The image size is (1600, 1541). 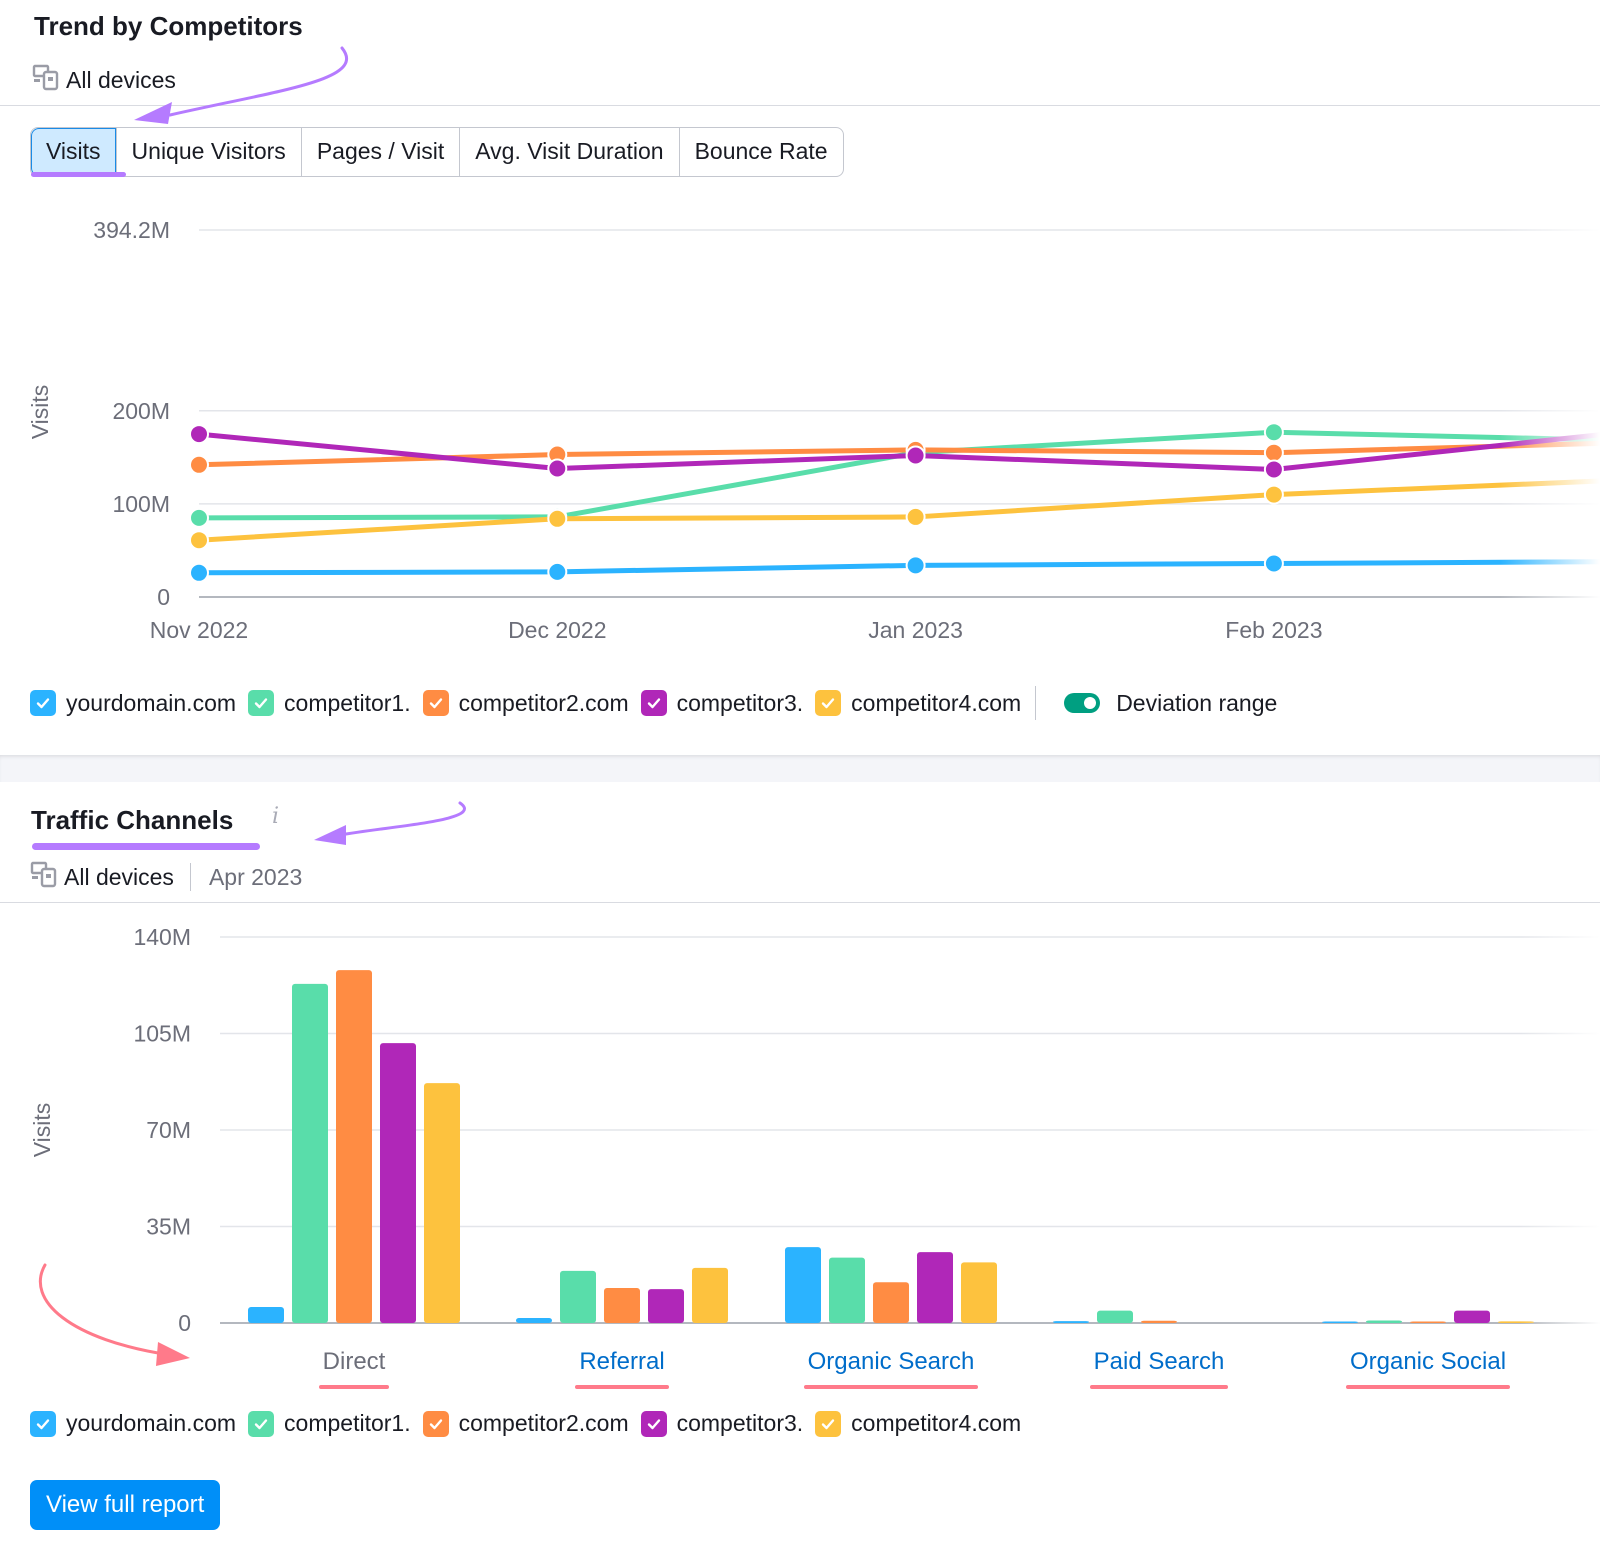 I want to click on category-label-paid-search: Paid Search, so click(x=1159, y=1362).